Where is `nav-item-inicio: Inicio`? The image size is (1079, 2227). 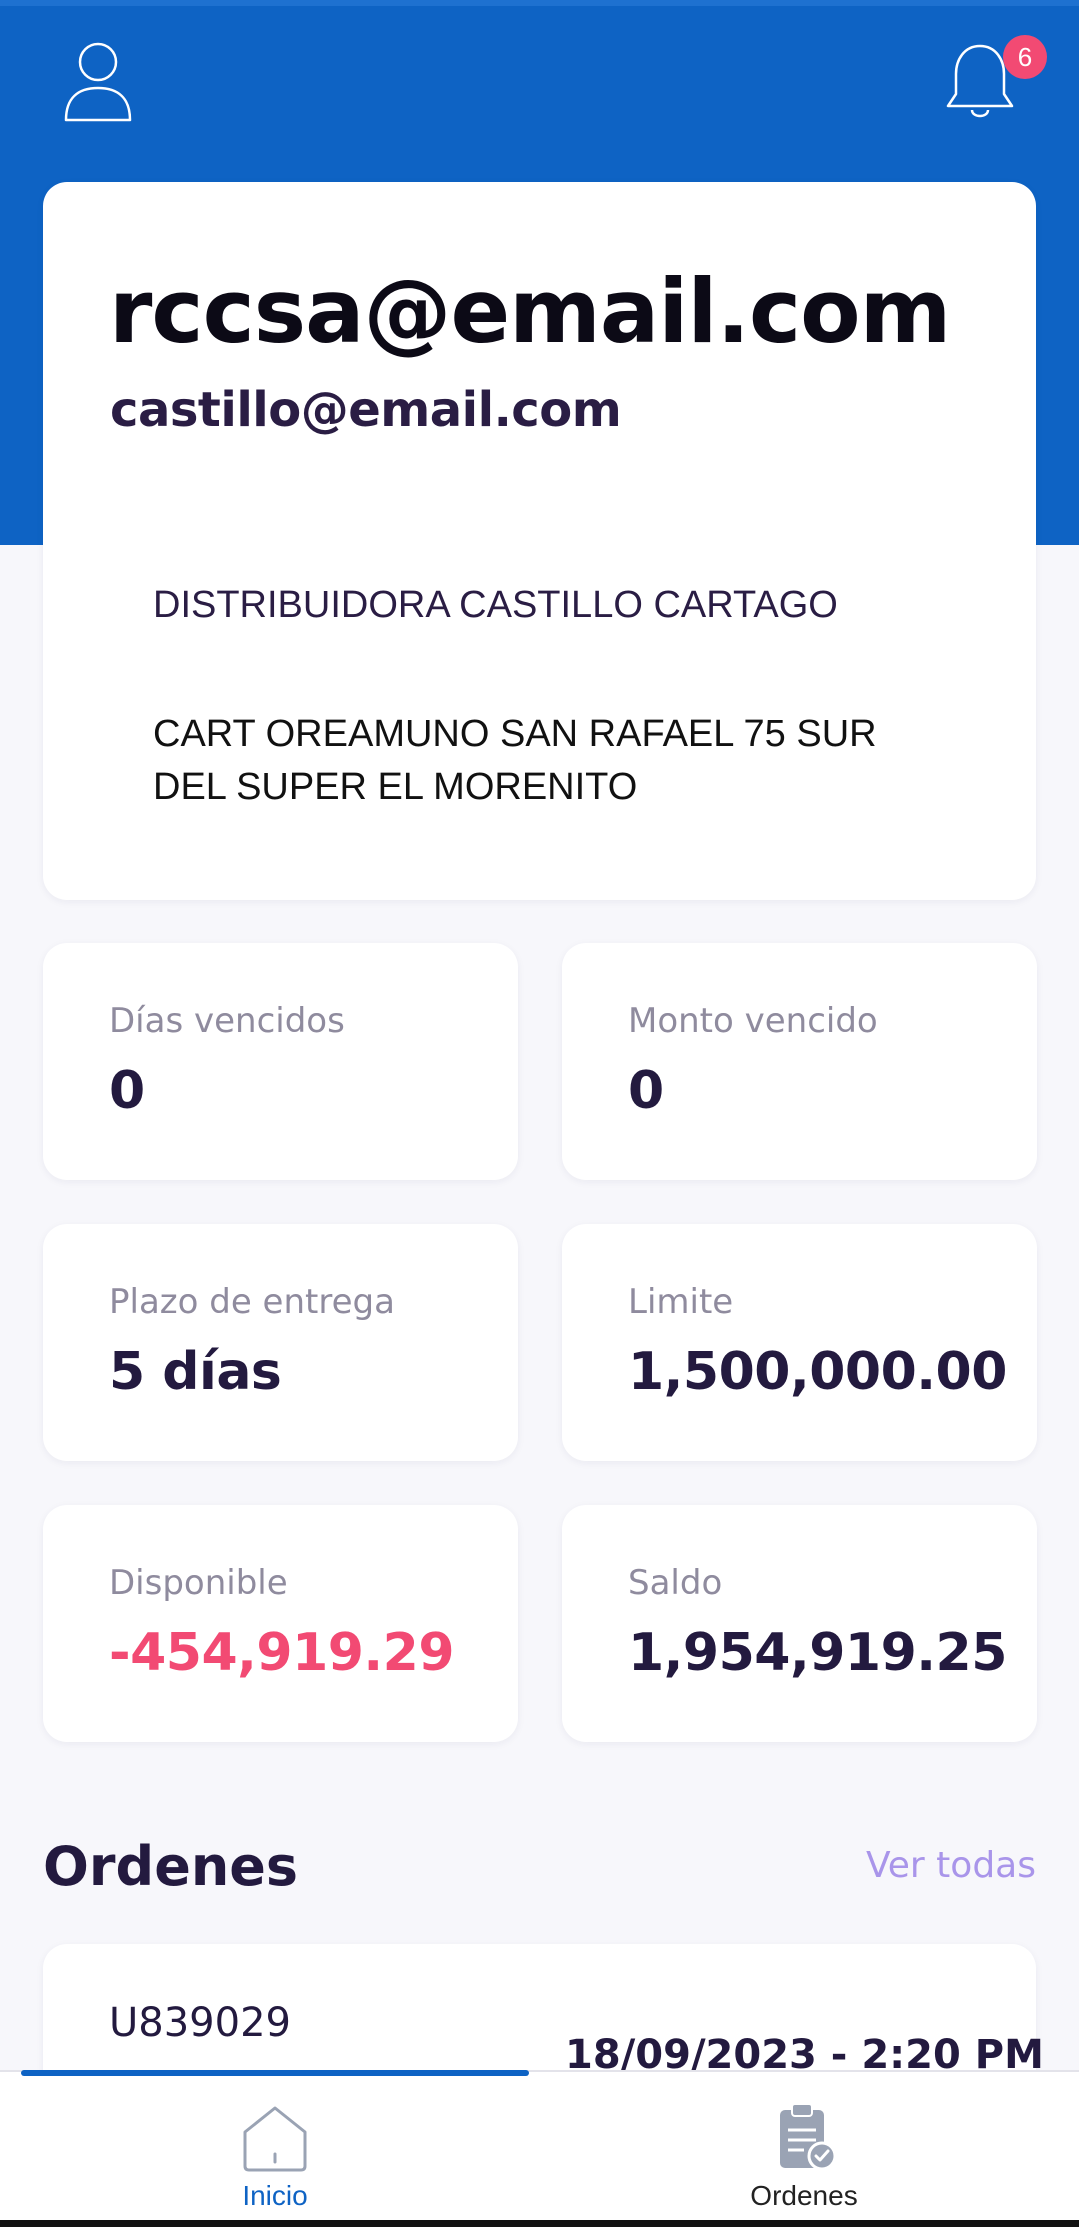 nav-item-inicio: Inicio is located at coordinates (275, 2147).